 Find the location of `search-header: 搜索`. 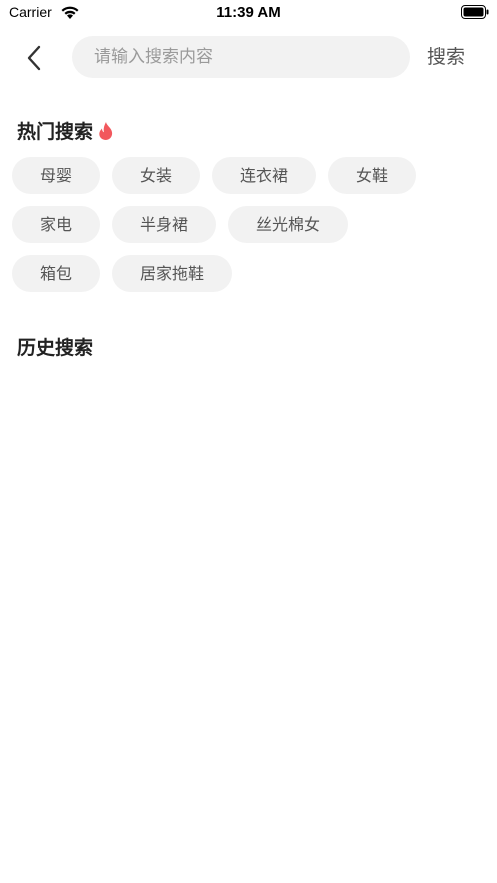

search-header: 搜索 is located at coordinates (248, 58).